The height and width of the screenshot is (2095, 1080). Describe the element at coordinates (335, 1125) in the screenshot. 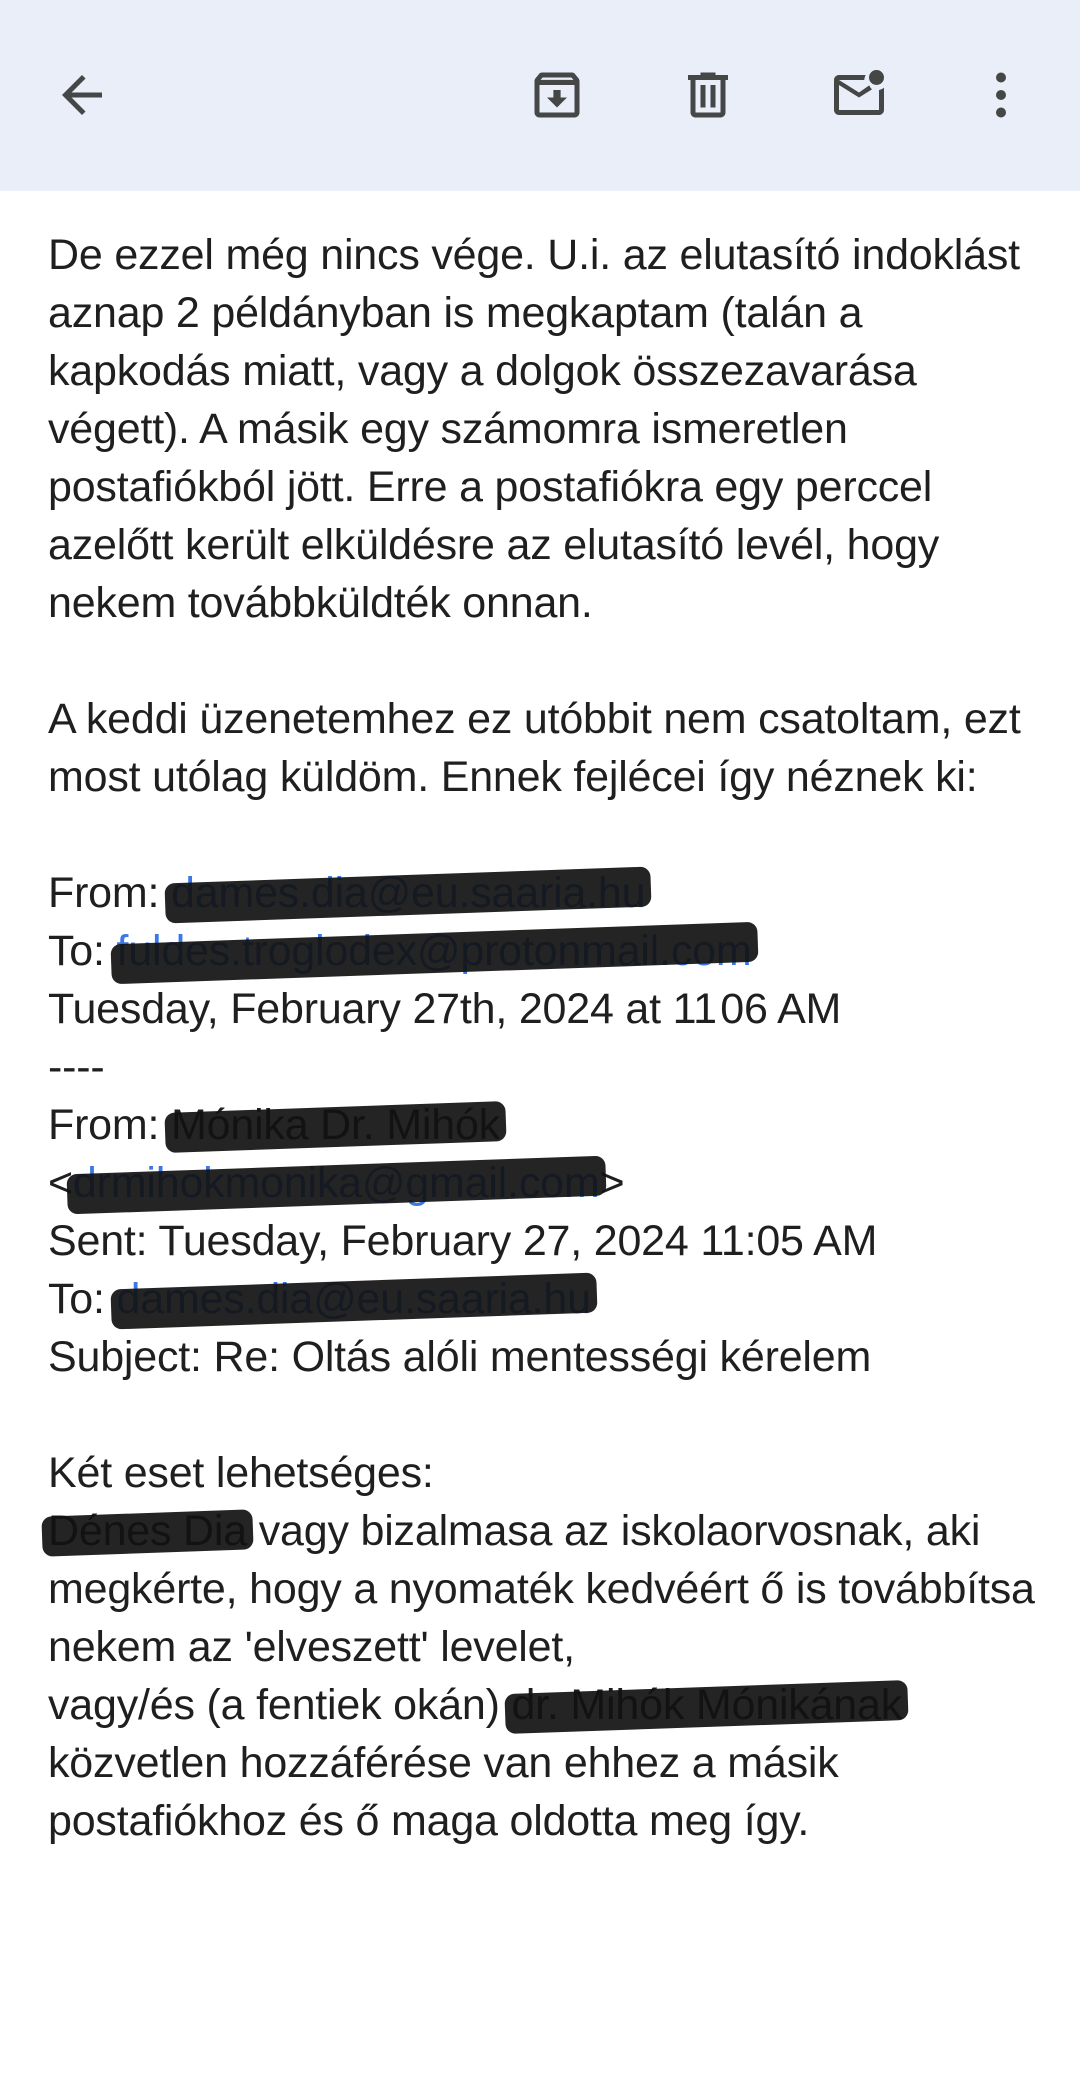

I see `sender-name: Mónika Dr. Mihók` at that location.